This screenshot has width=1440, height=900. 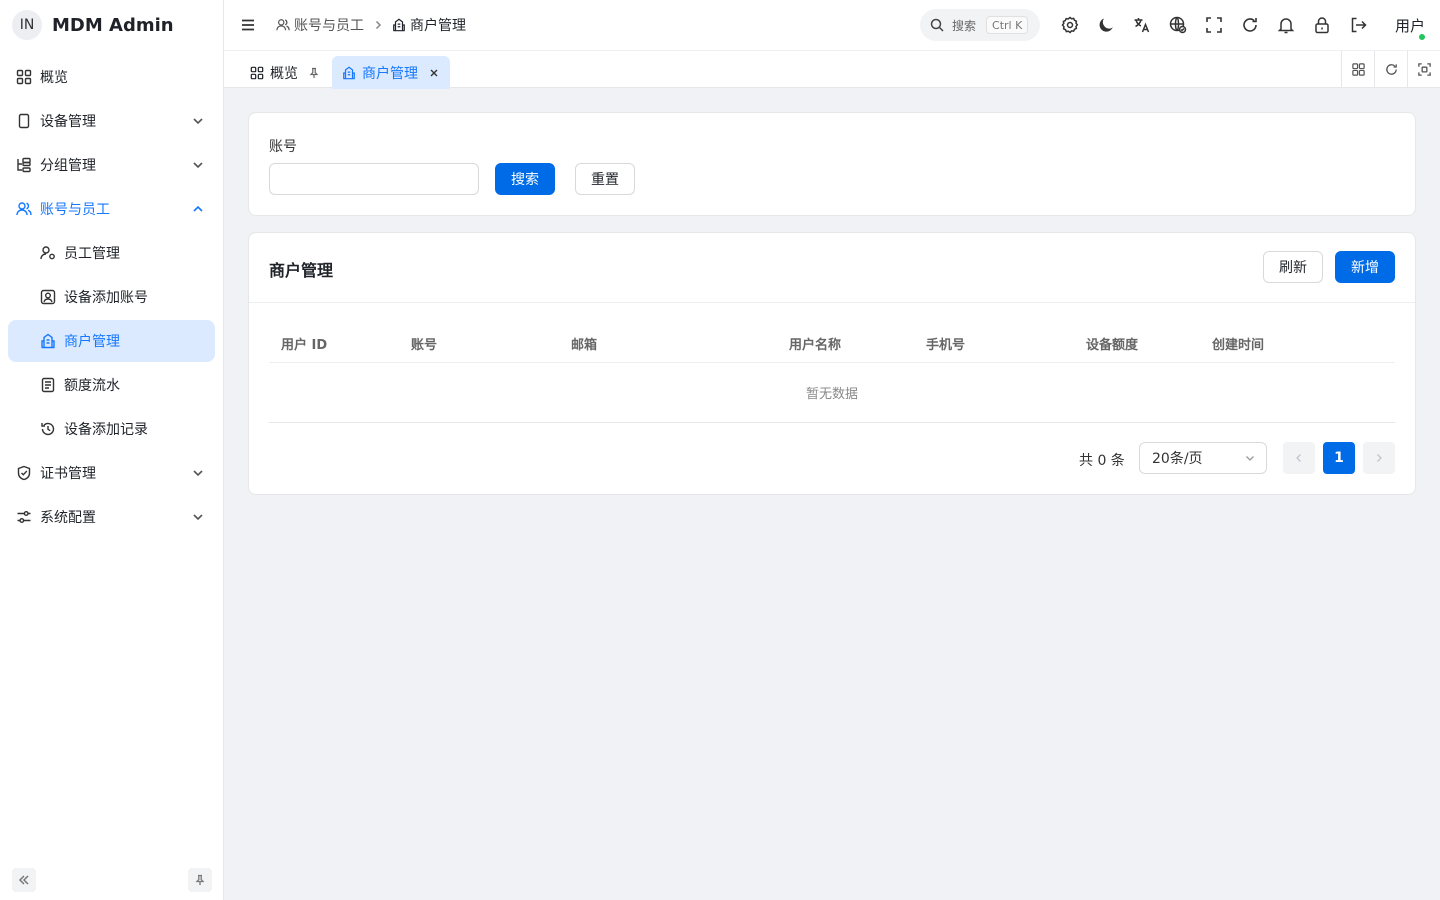 What do you see at coordinates (937, 25) in the screenshot?
I see `search-icon` at bounding box center [937, 25].